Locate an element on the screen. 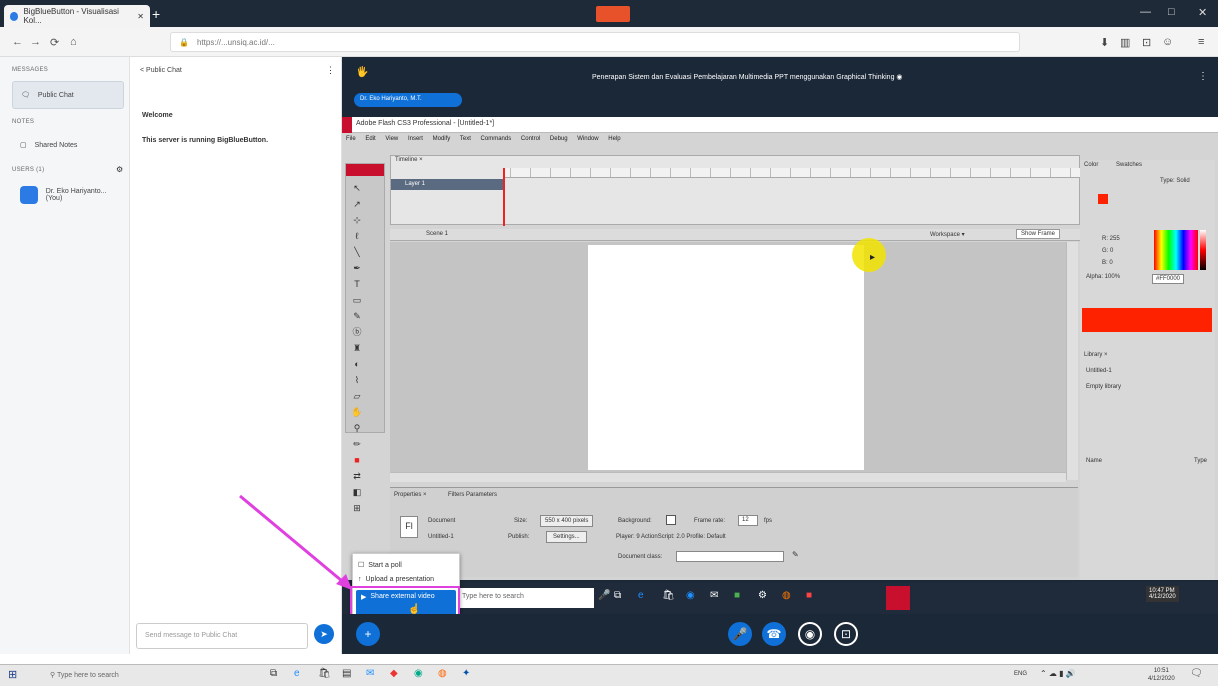 The height and width of the screenshot is (686, 1218). stage-canvas is located at coordinates (726, 357).